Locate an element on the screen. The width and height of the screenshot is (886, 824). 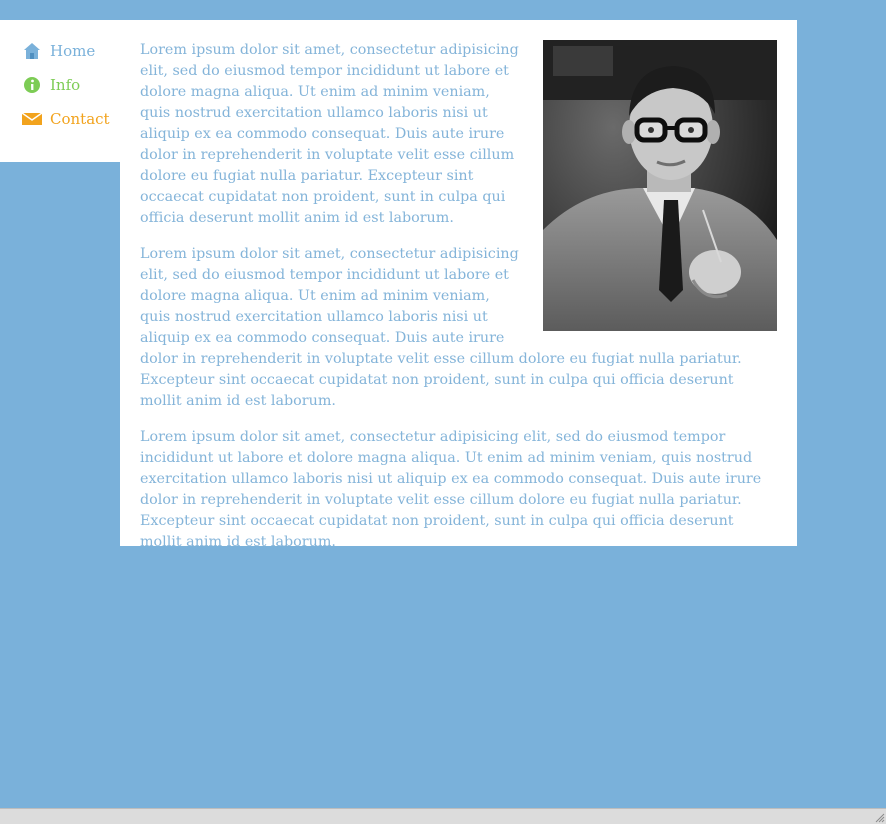
nav-label-info: Info is located at coordinates (65, 85).